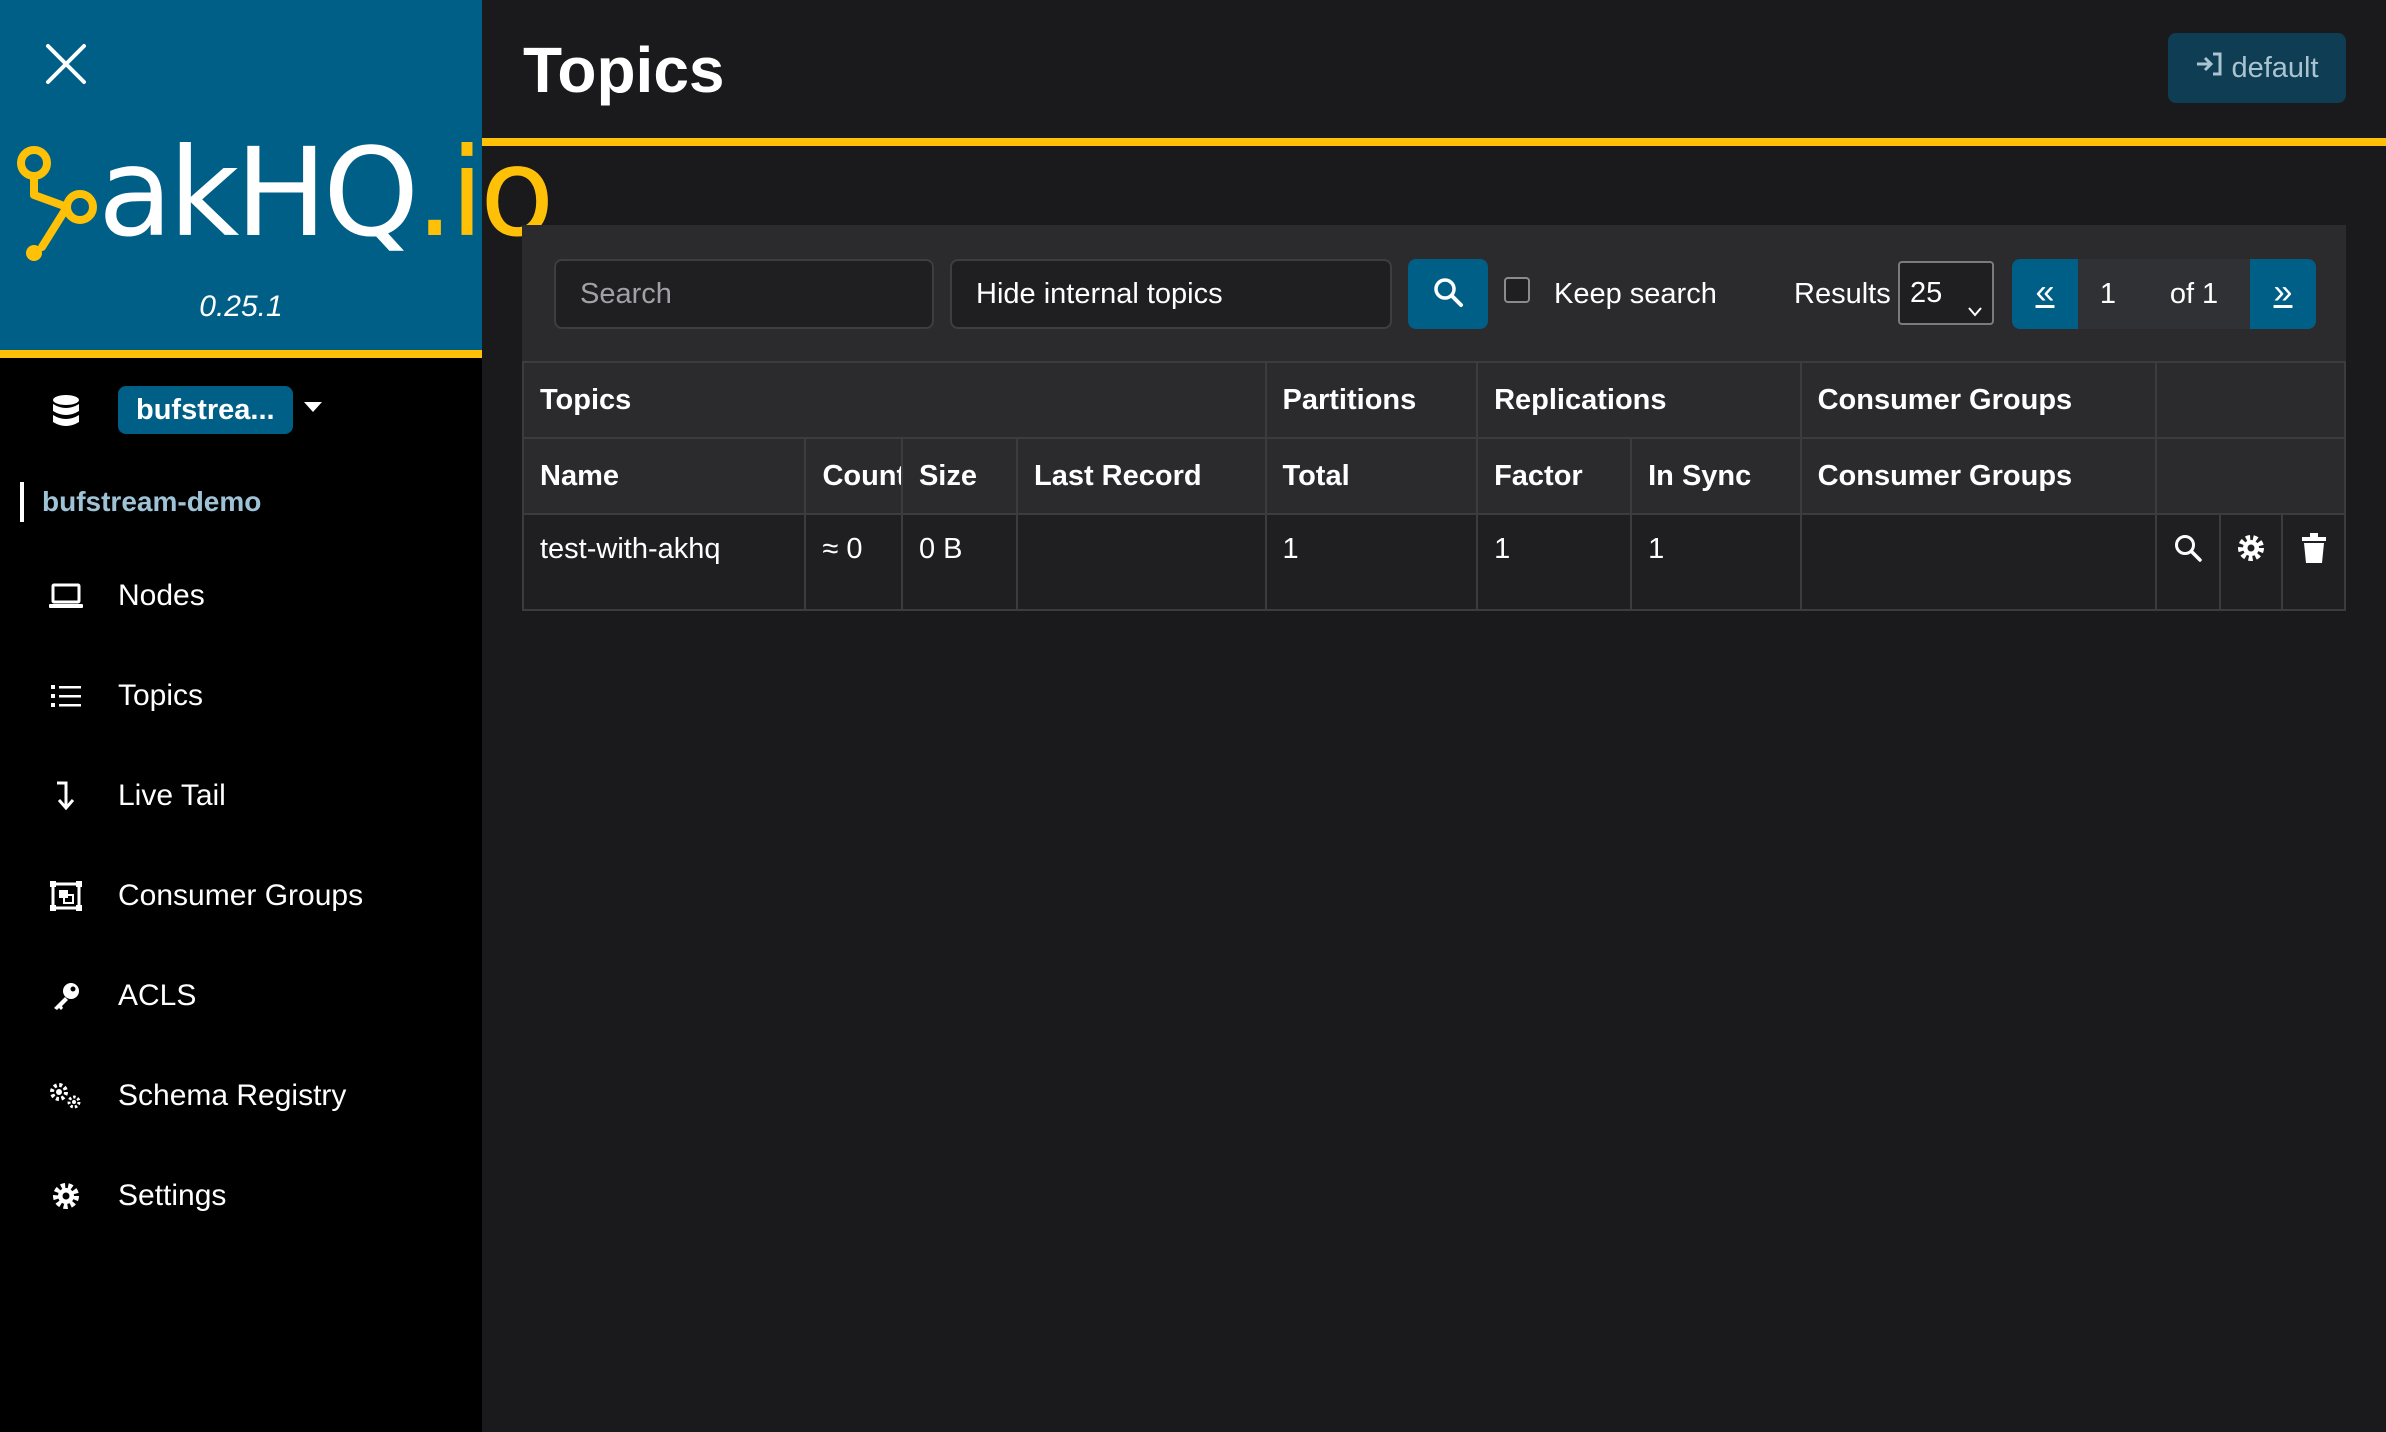 This screenshot has width=2386, height=1432. What do you see at coordinates (1926, 293) in the screenshot?
I see `results-per-page-value: 25` at bounding box center [1926, 293].